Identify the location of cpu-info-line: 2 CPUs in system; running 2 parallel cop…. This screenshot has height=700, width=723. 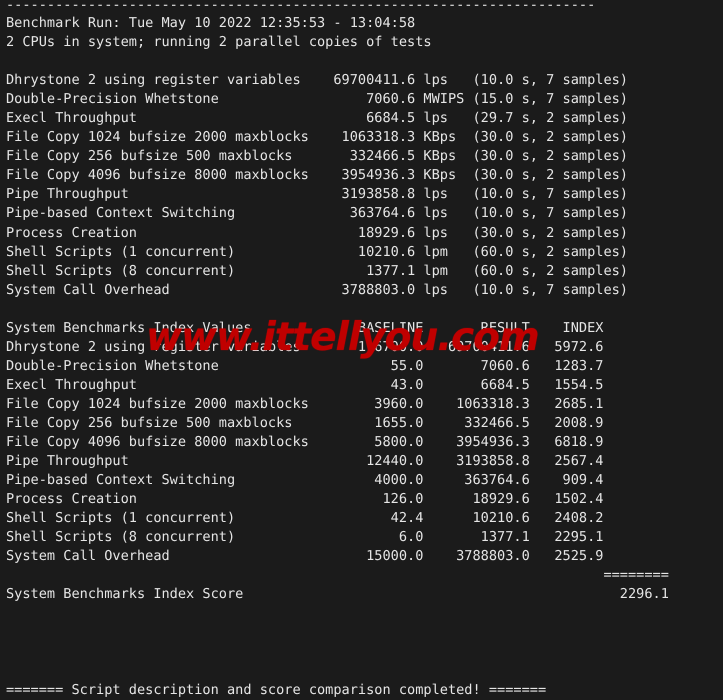
(219, 42).